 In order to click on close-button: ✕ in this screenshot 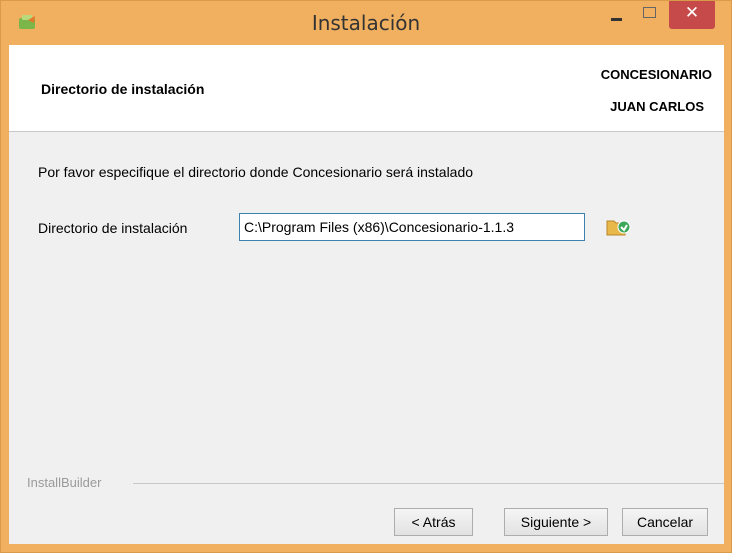, I will do `click(692, 15)`.